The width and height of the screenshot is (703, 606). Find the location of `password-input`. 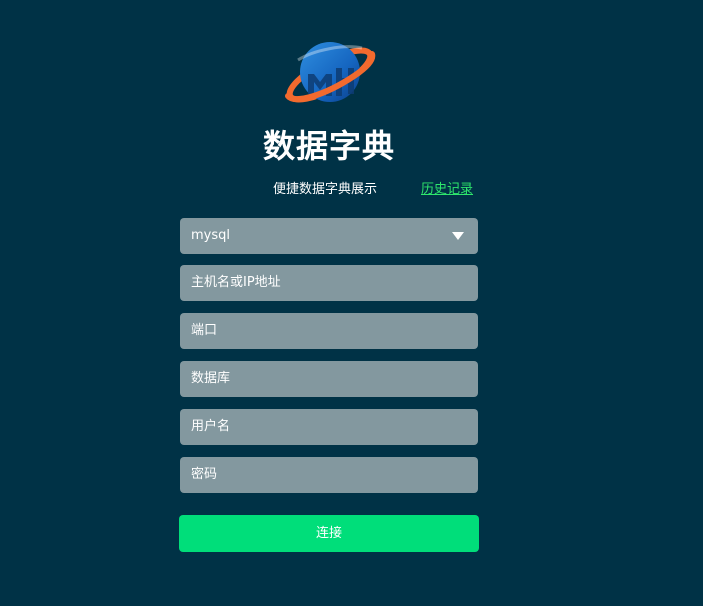

password-input is located at coordinates (329, 475).